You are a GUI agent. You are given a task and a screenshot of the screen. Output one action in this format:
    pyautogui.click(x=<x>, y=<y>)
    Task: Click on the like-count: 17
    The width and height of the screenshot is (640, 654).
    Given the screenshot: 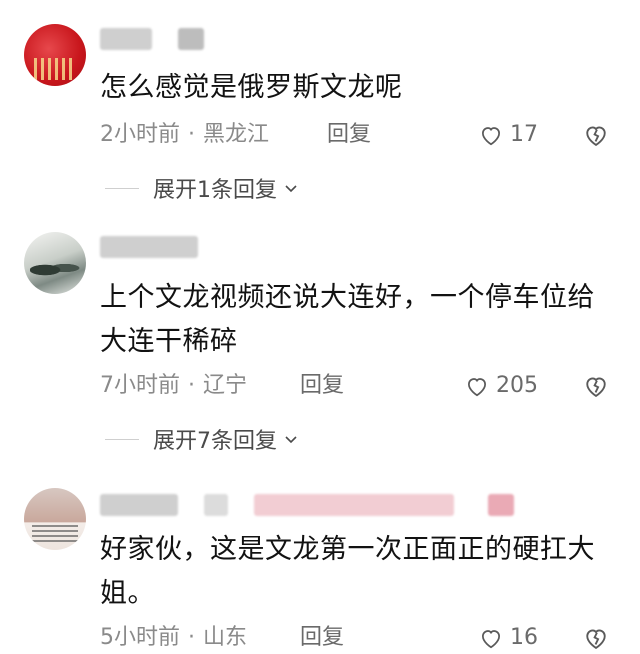 What is the action you would take?
    pyautogui.click(x=524, y=134)
    